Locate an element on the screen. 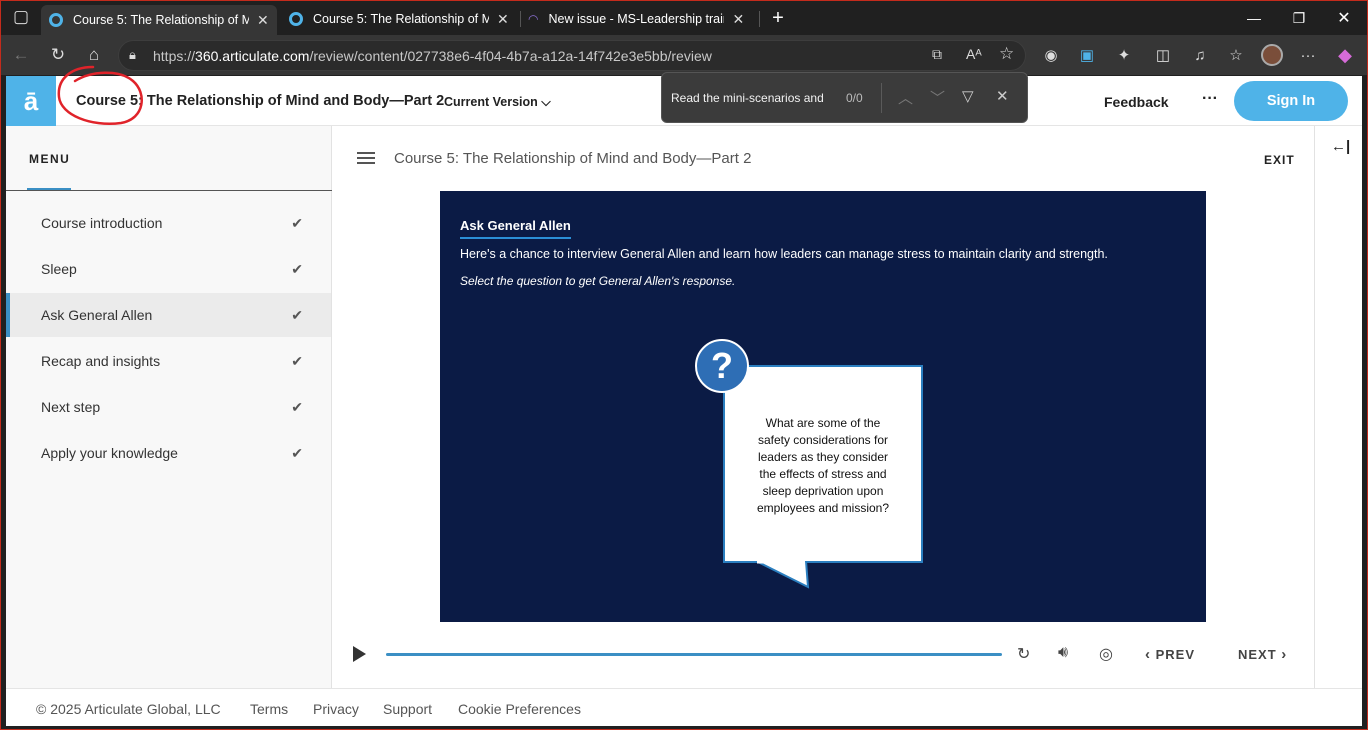  menu-item-apply-your-knowledge: Apply your knowledge ✔ is located at coordinates (168, 453).